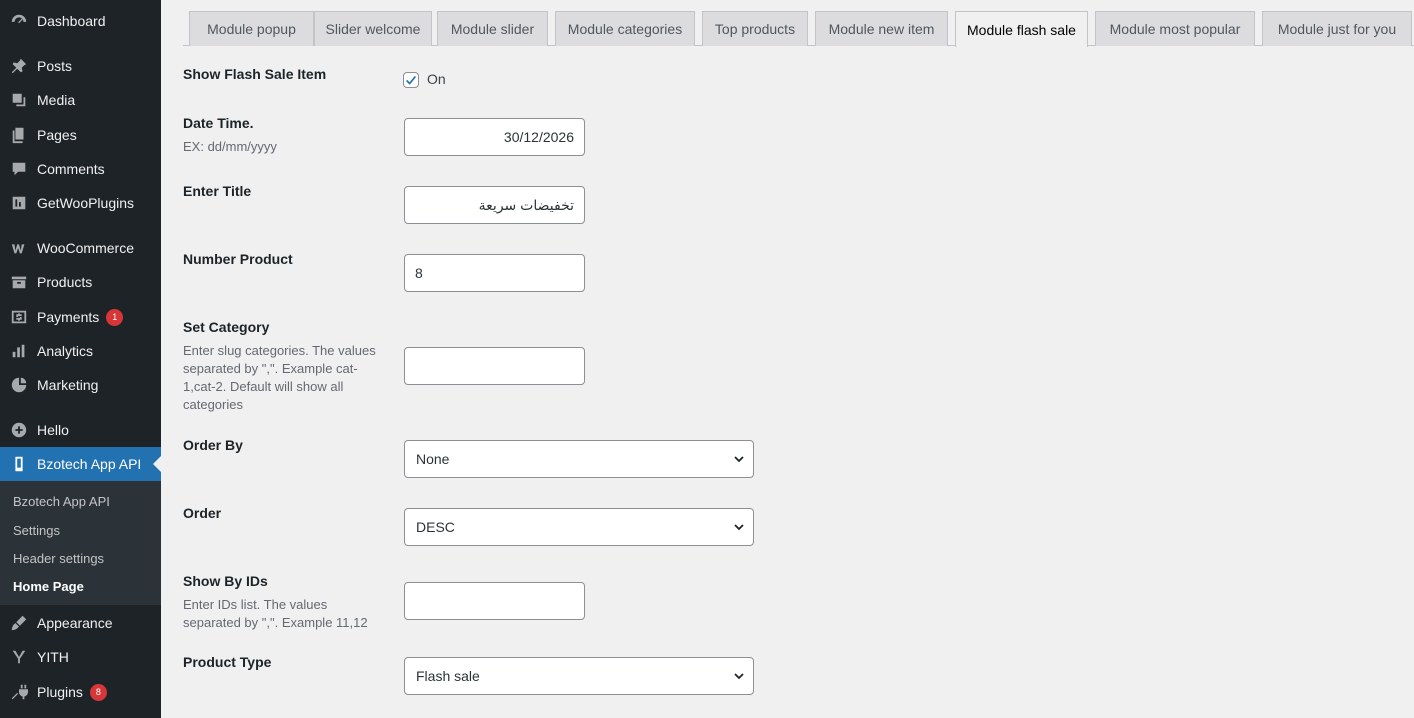  I want to click on sidebar-item-label: Dashboard, so click(71, 21).